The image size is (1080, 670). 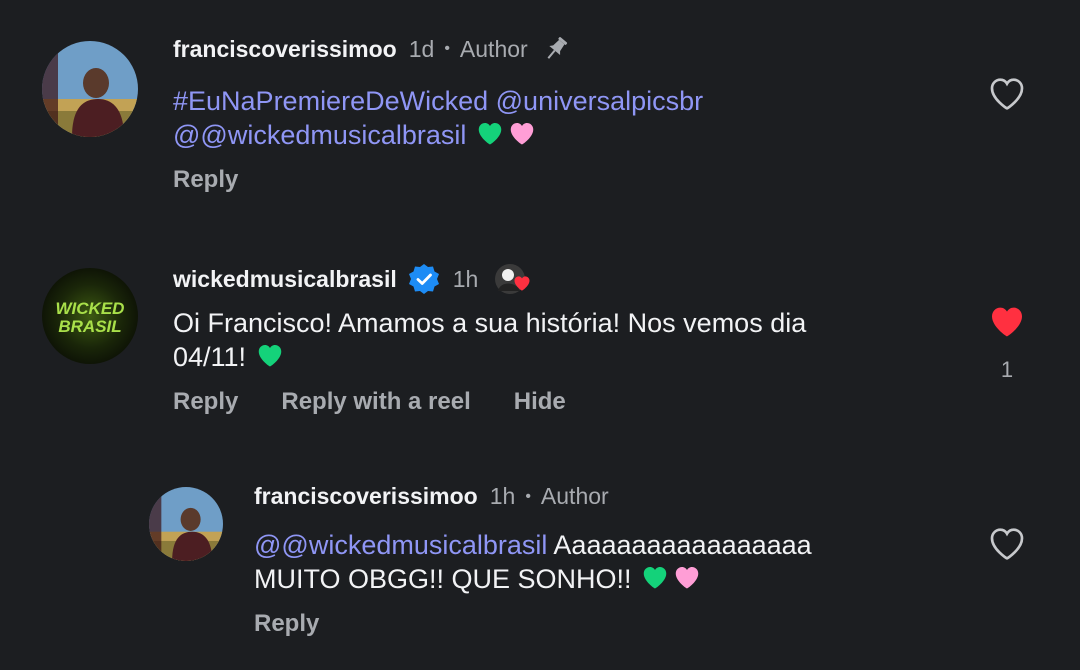 I want to click on pin-icon, so click(x=556, y=49).